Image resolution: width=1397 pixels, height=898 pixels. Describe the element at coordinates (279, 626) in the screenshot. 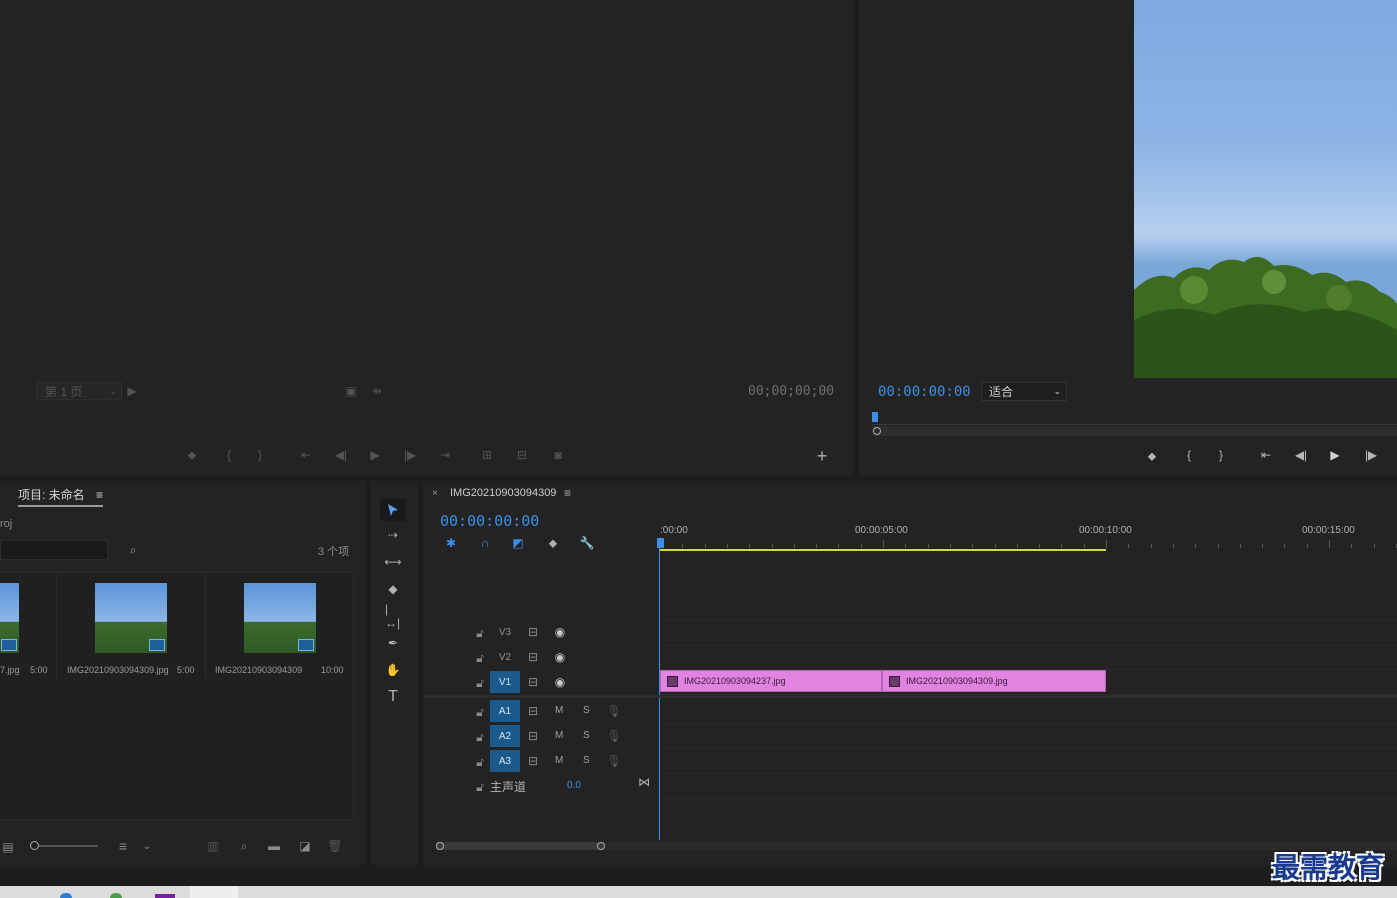

I see `project-item: IMG20210903094309 10:00` at that location.